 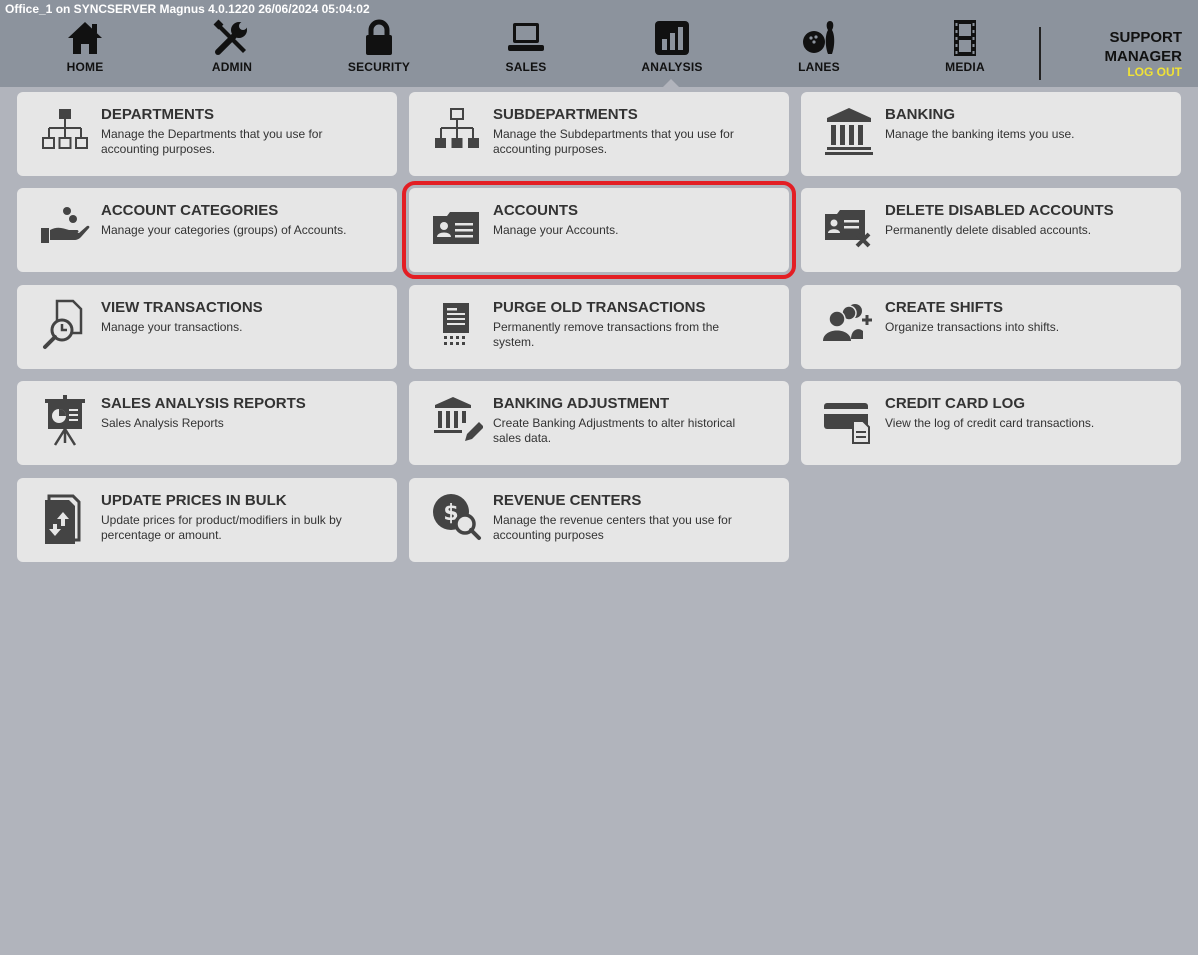 What do you see at coordinates (920, 114) in the screenshot?
I see `tile-banking-title: BANKING` at bounding box center [920, 114].